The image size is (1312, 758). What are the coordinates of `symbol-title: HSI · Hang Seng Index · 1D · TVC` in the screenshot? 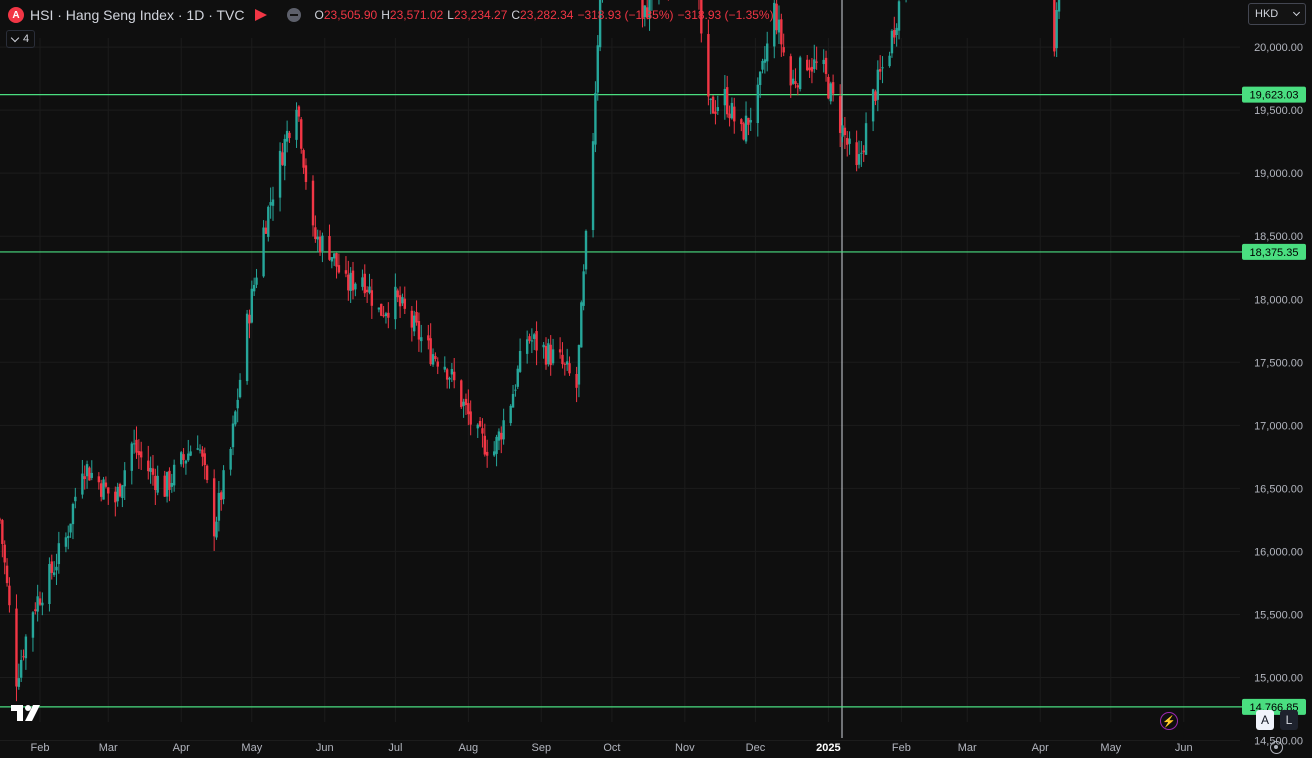 It's located at (137, 15).